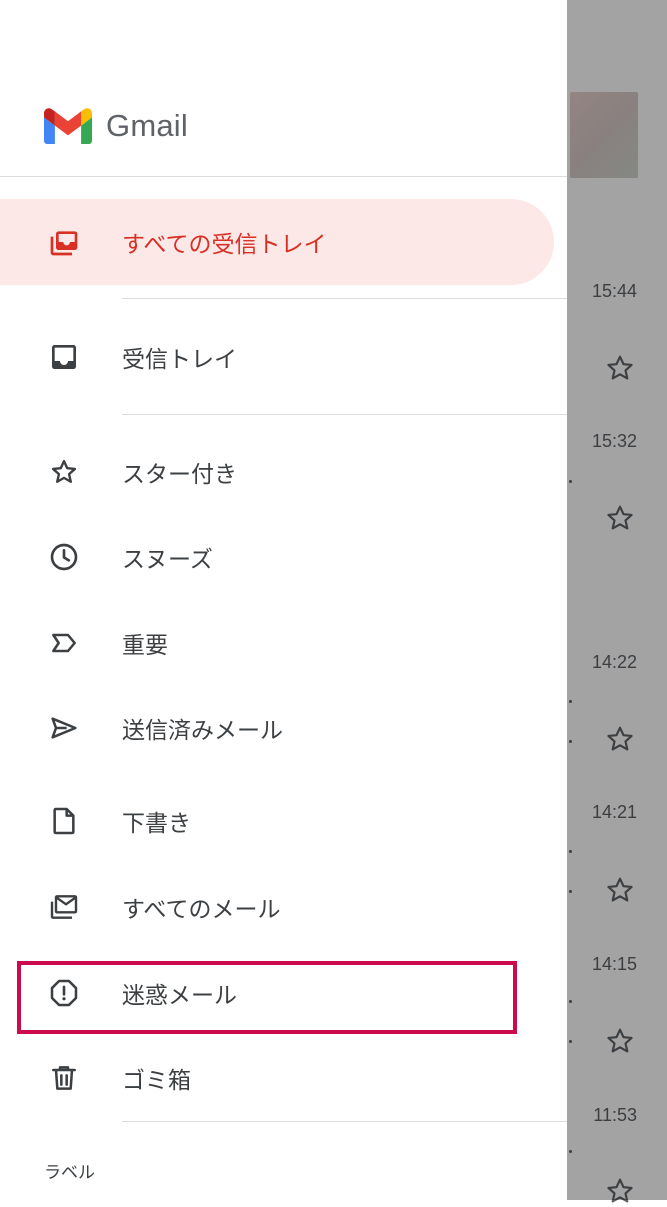 The height and width of the screenshot is (1207, 667). I want to click on gmail-brand: Gmail, so click(116, 126).